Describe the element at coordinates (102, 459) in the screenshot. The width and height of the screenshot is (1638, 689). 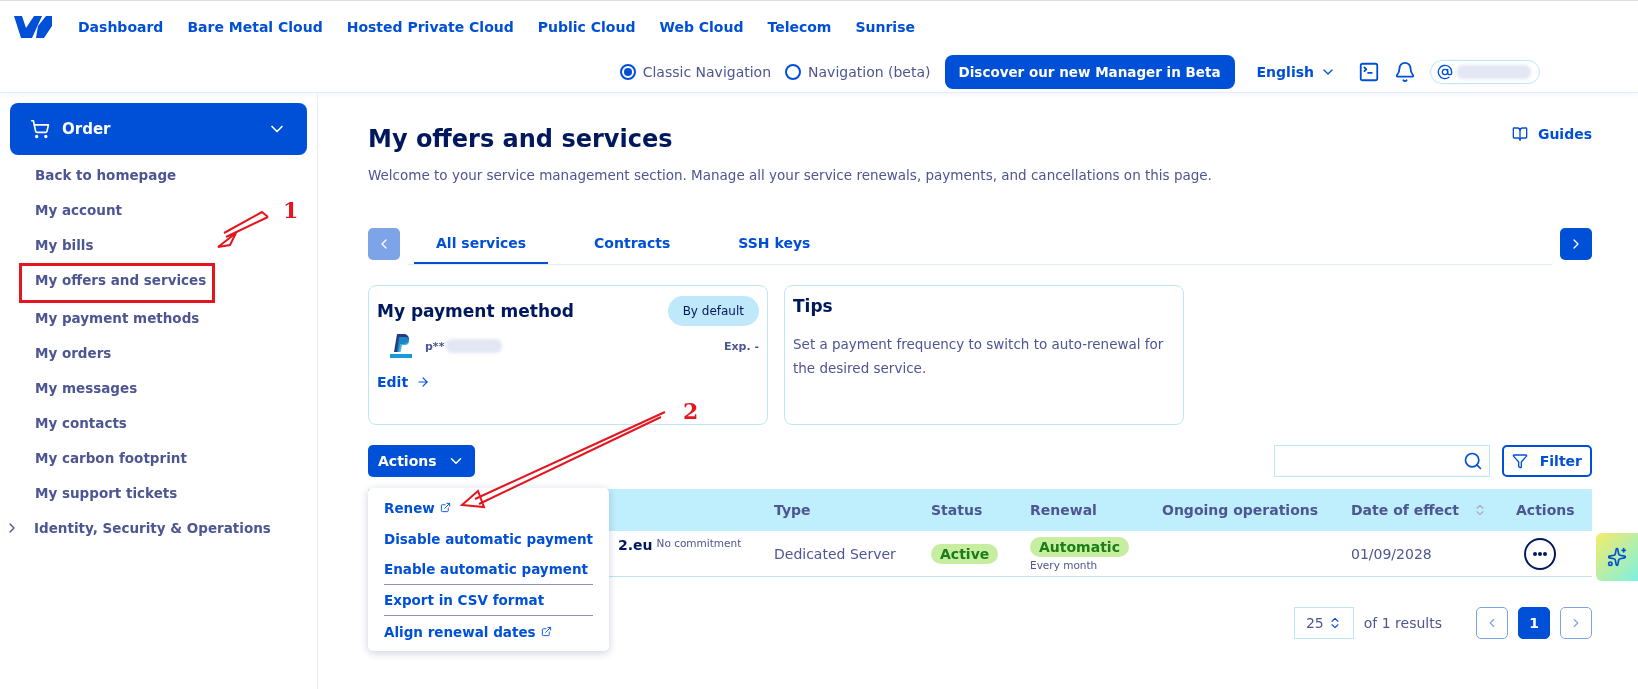
I see `sidebar-item: My carbon footprint` at that location.